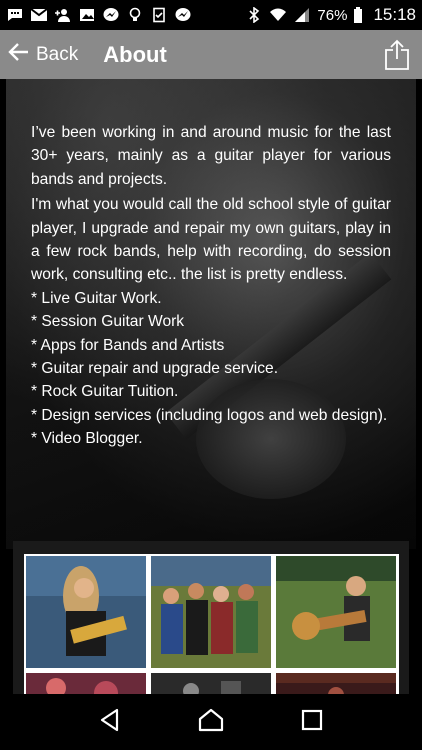 The width and height of the screenshot is (422, 750). I want to click on back-label: Back, so click(57, 54).